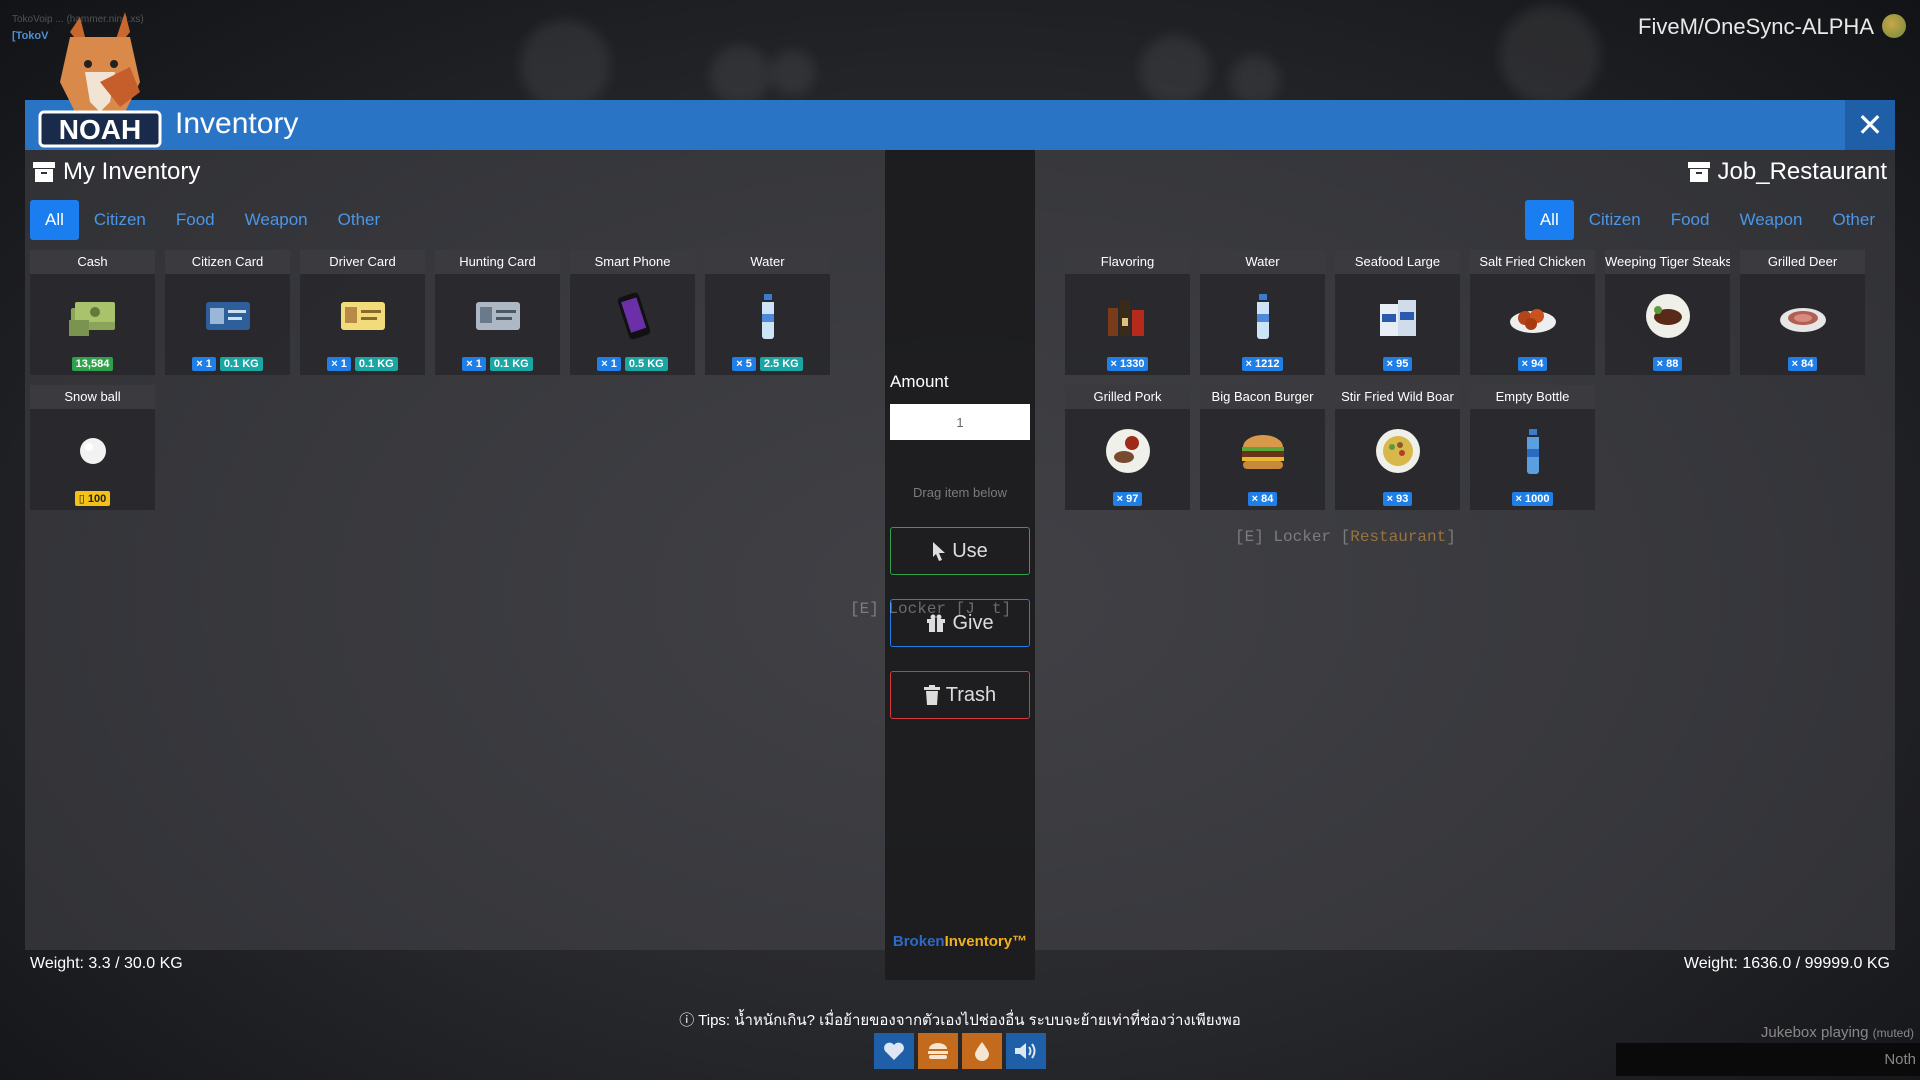 This screenshot has width=1920, height=1080. Describe the element at coordinates (92, 262) in the screenshot. I see `item-name: Cash` at that location.